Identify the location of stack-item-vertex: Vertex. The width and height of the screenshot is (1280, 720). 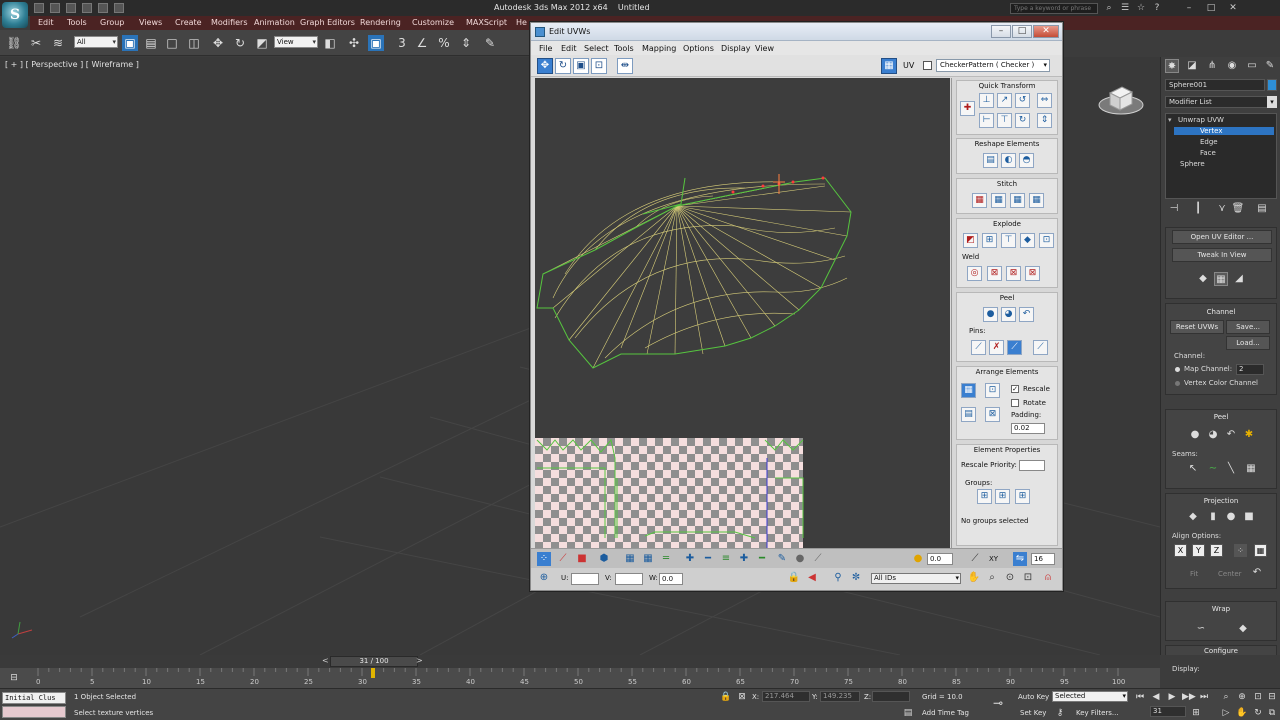
(1224, 131).